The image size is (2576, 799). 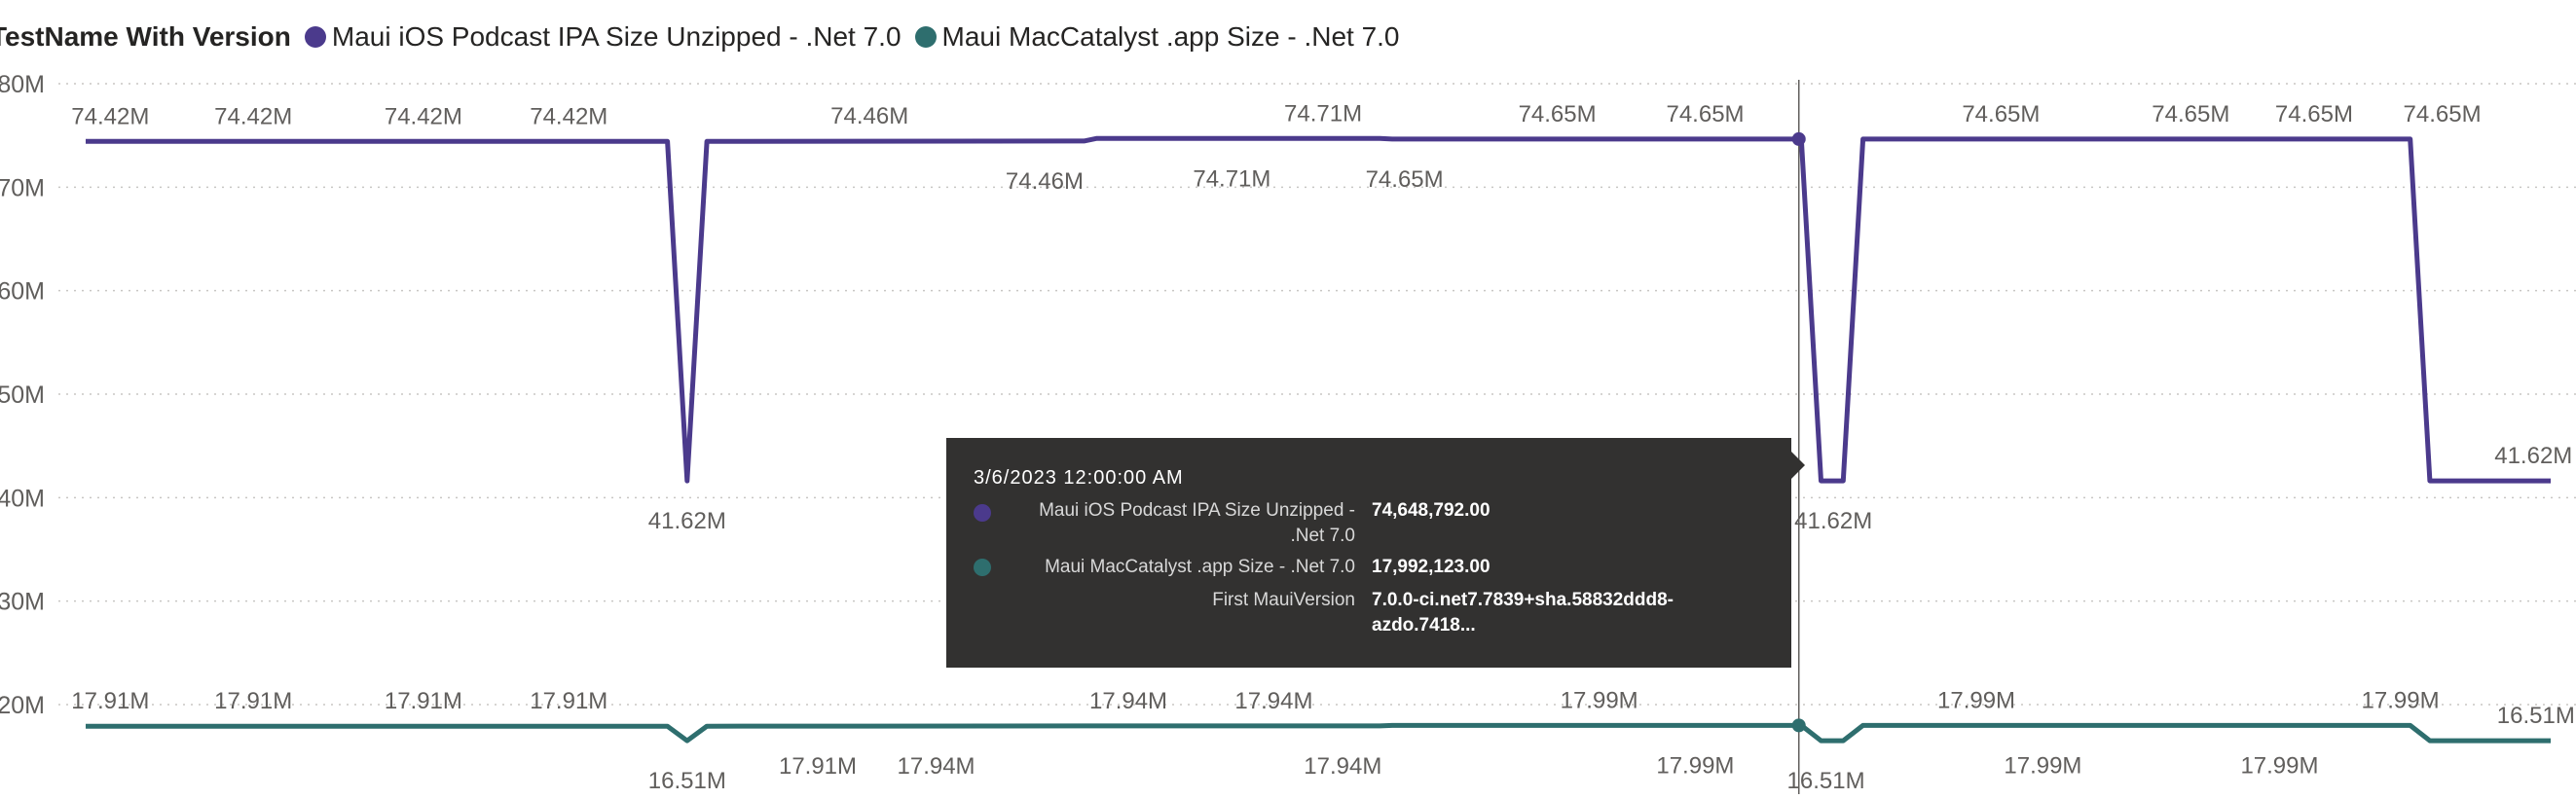 What do you see at coordinates (145, 36) in the screenshot?
I see `legend-title: TestName With Version` at bounding box center [145, 36].